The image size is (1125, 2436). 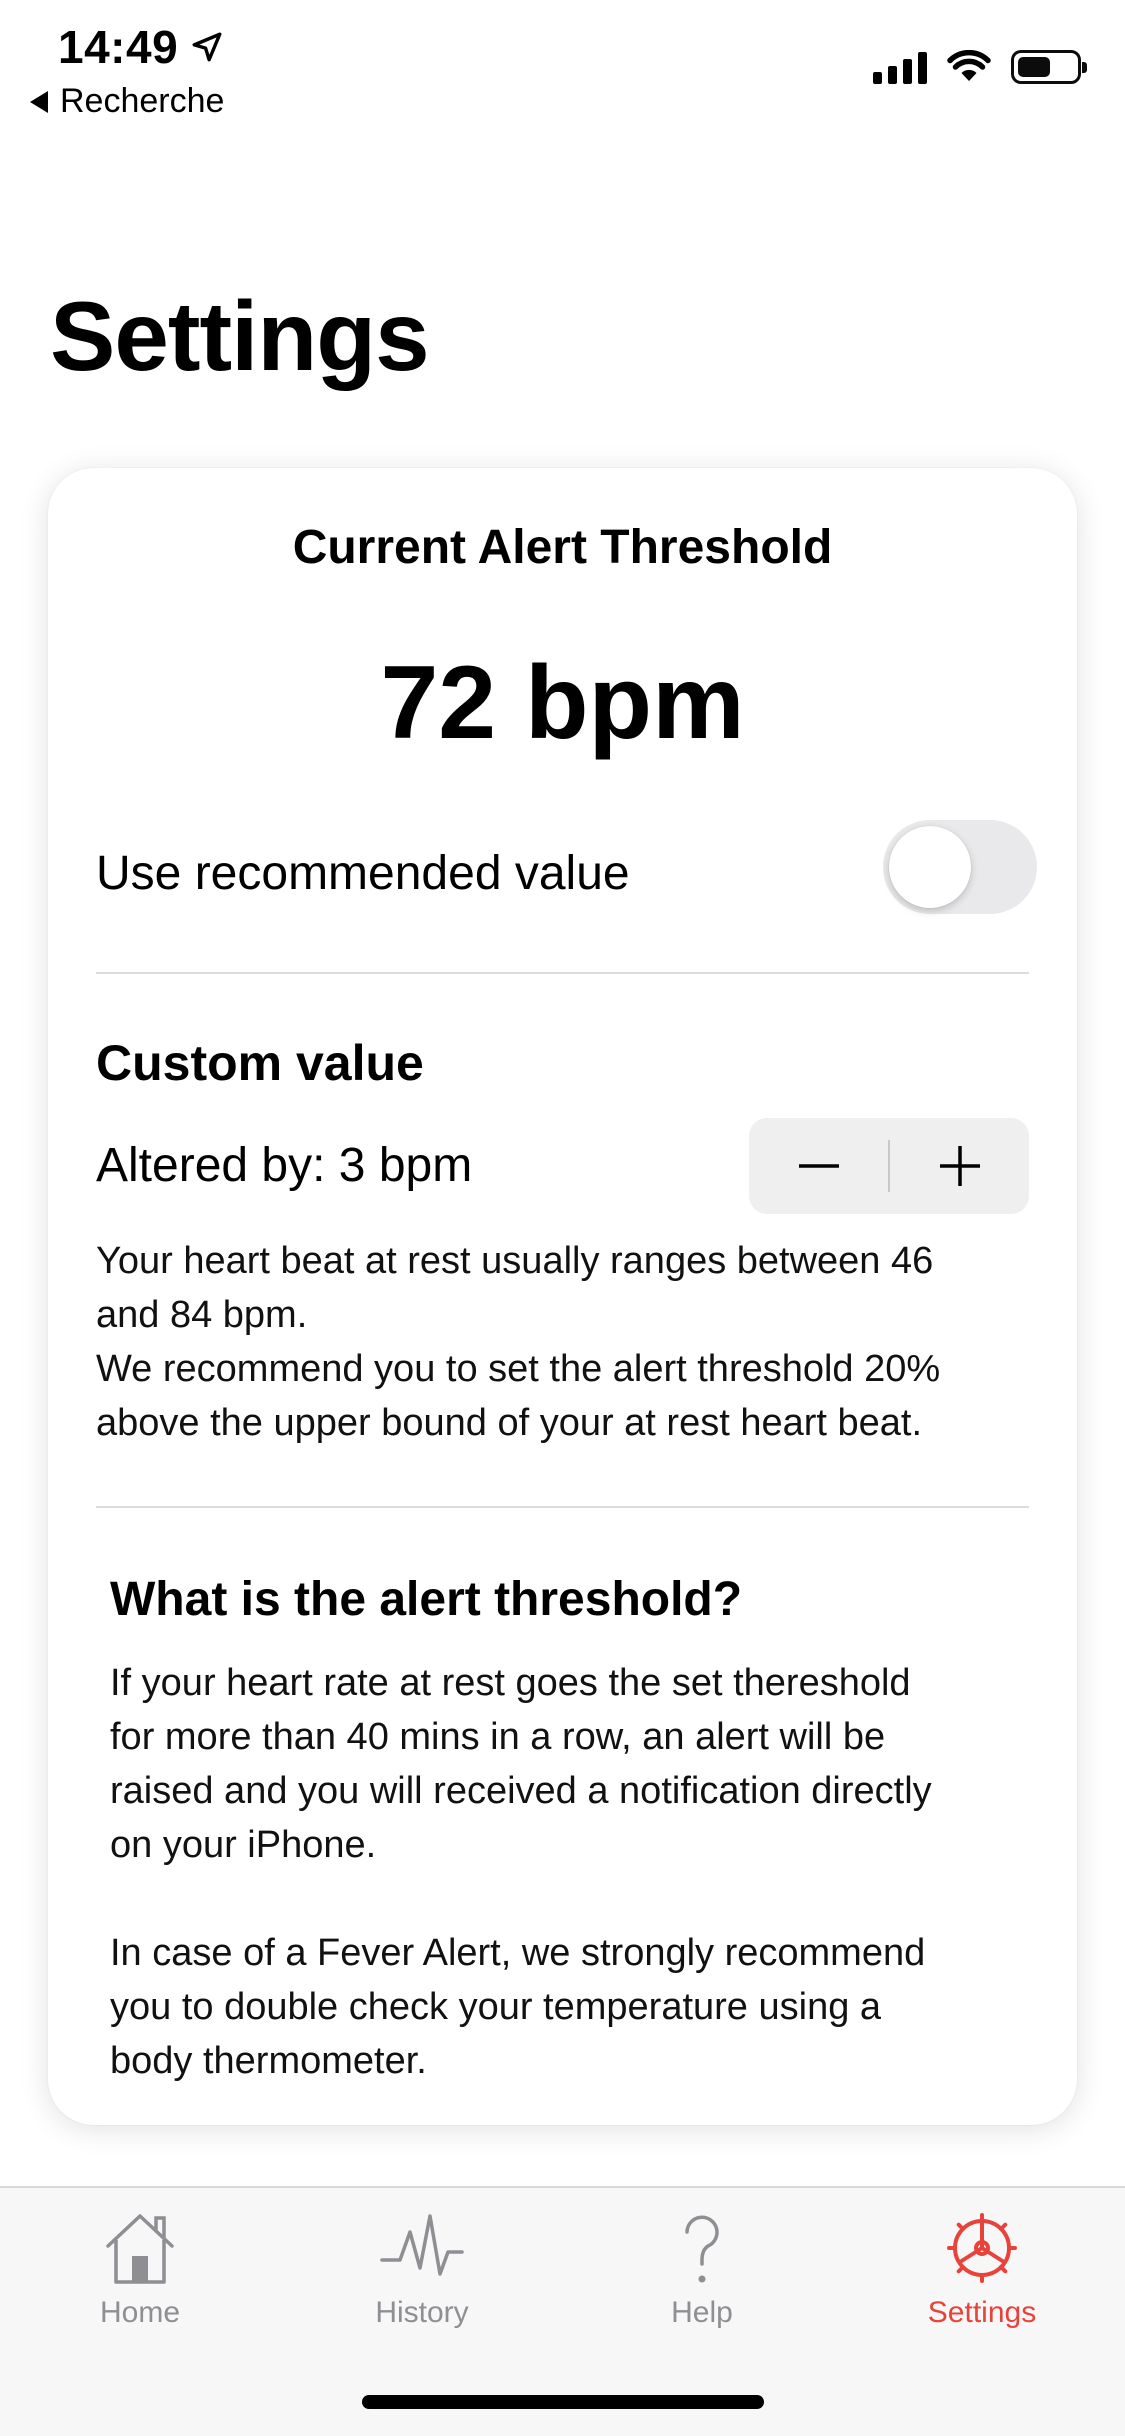 I want to click on use-recommended-row: Use recommended value, so click(x=566, y=870).